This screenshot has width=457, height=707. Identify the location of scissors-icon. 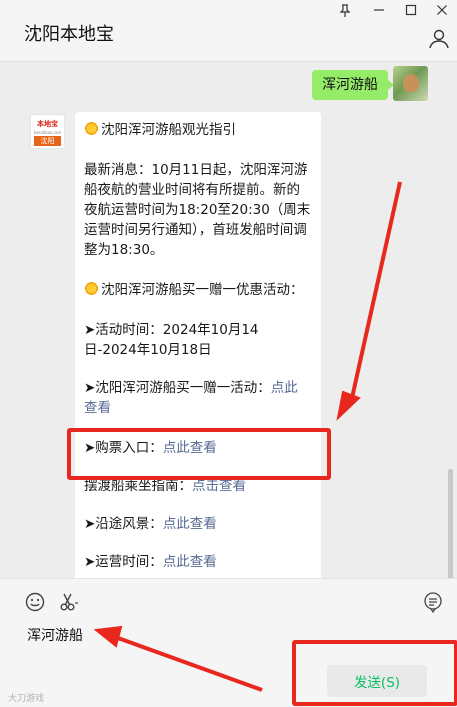
(69, 602).